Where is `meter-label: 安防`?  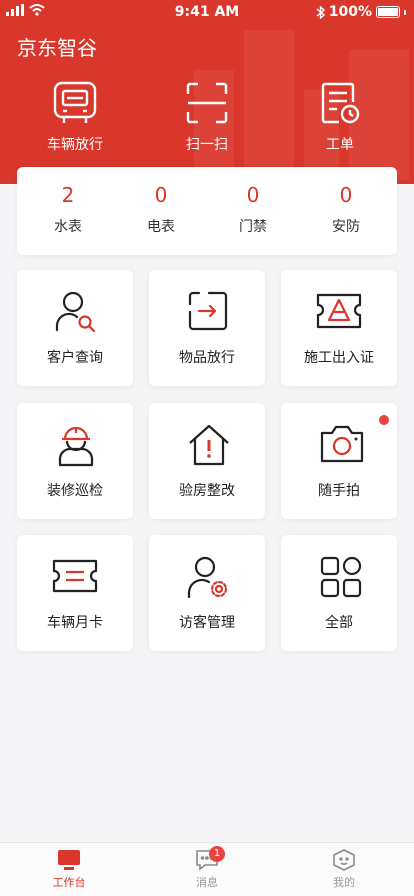 meter-label: 安防 is located at coordinates (346, 227).